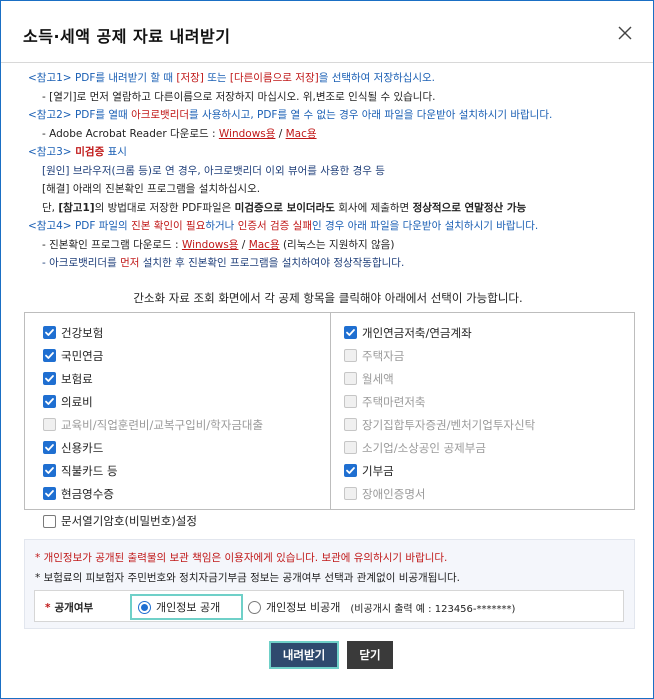  Describe the element at coordinates (153, 447) in the screenshot. I see `left-deduction-item: 신용카드` at that location.